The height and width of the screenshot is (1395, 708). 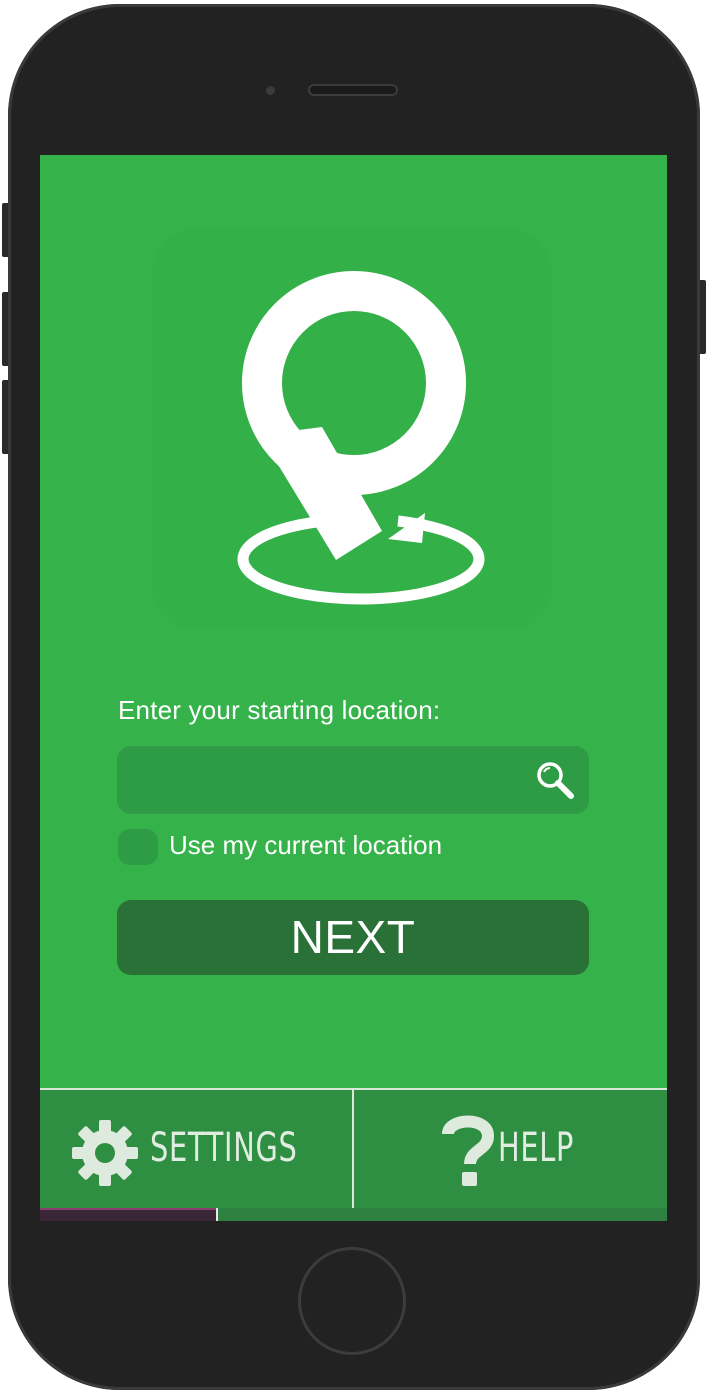 What do you see at coordinates (353, 937) in the screenshot?
I see `next-button: NEXT` at bounding box center [353, 937].